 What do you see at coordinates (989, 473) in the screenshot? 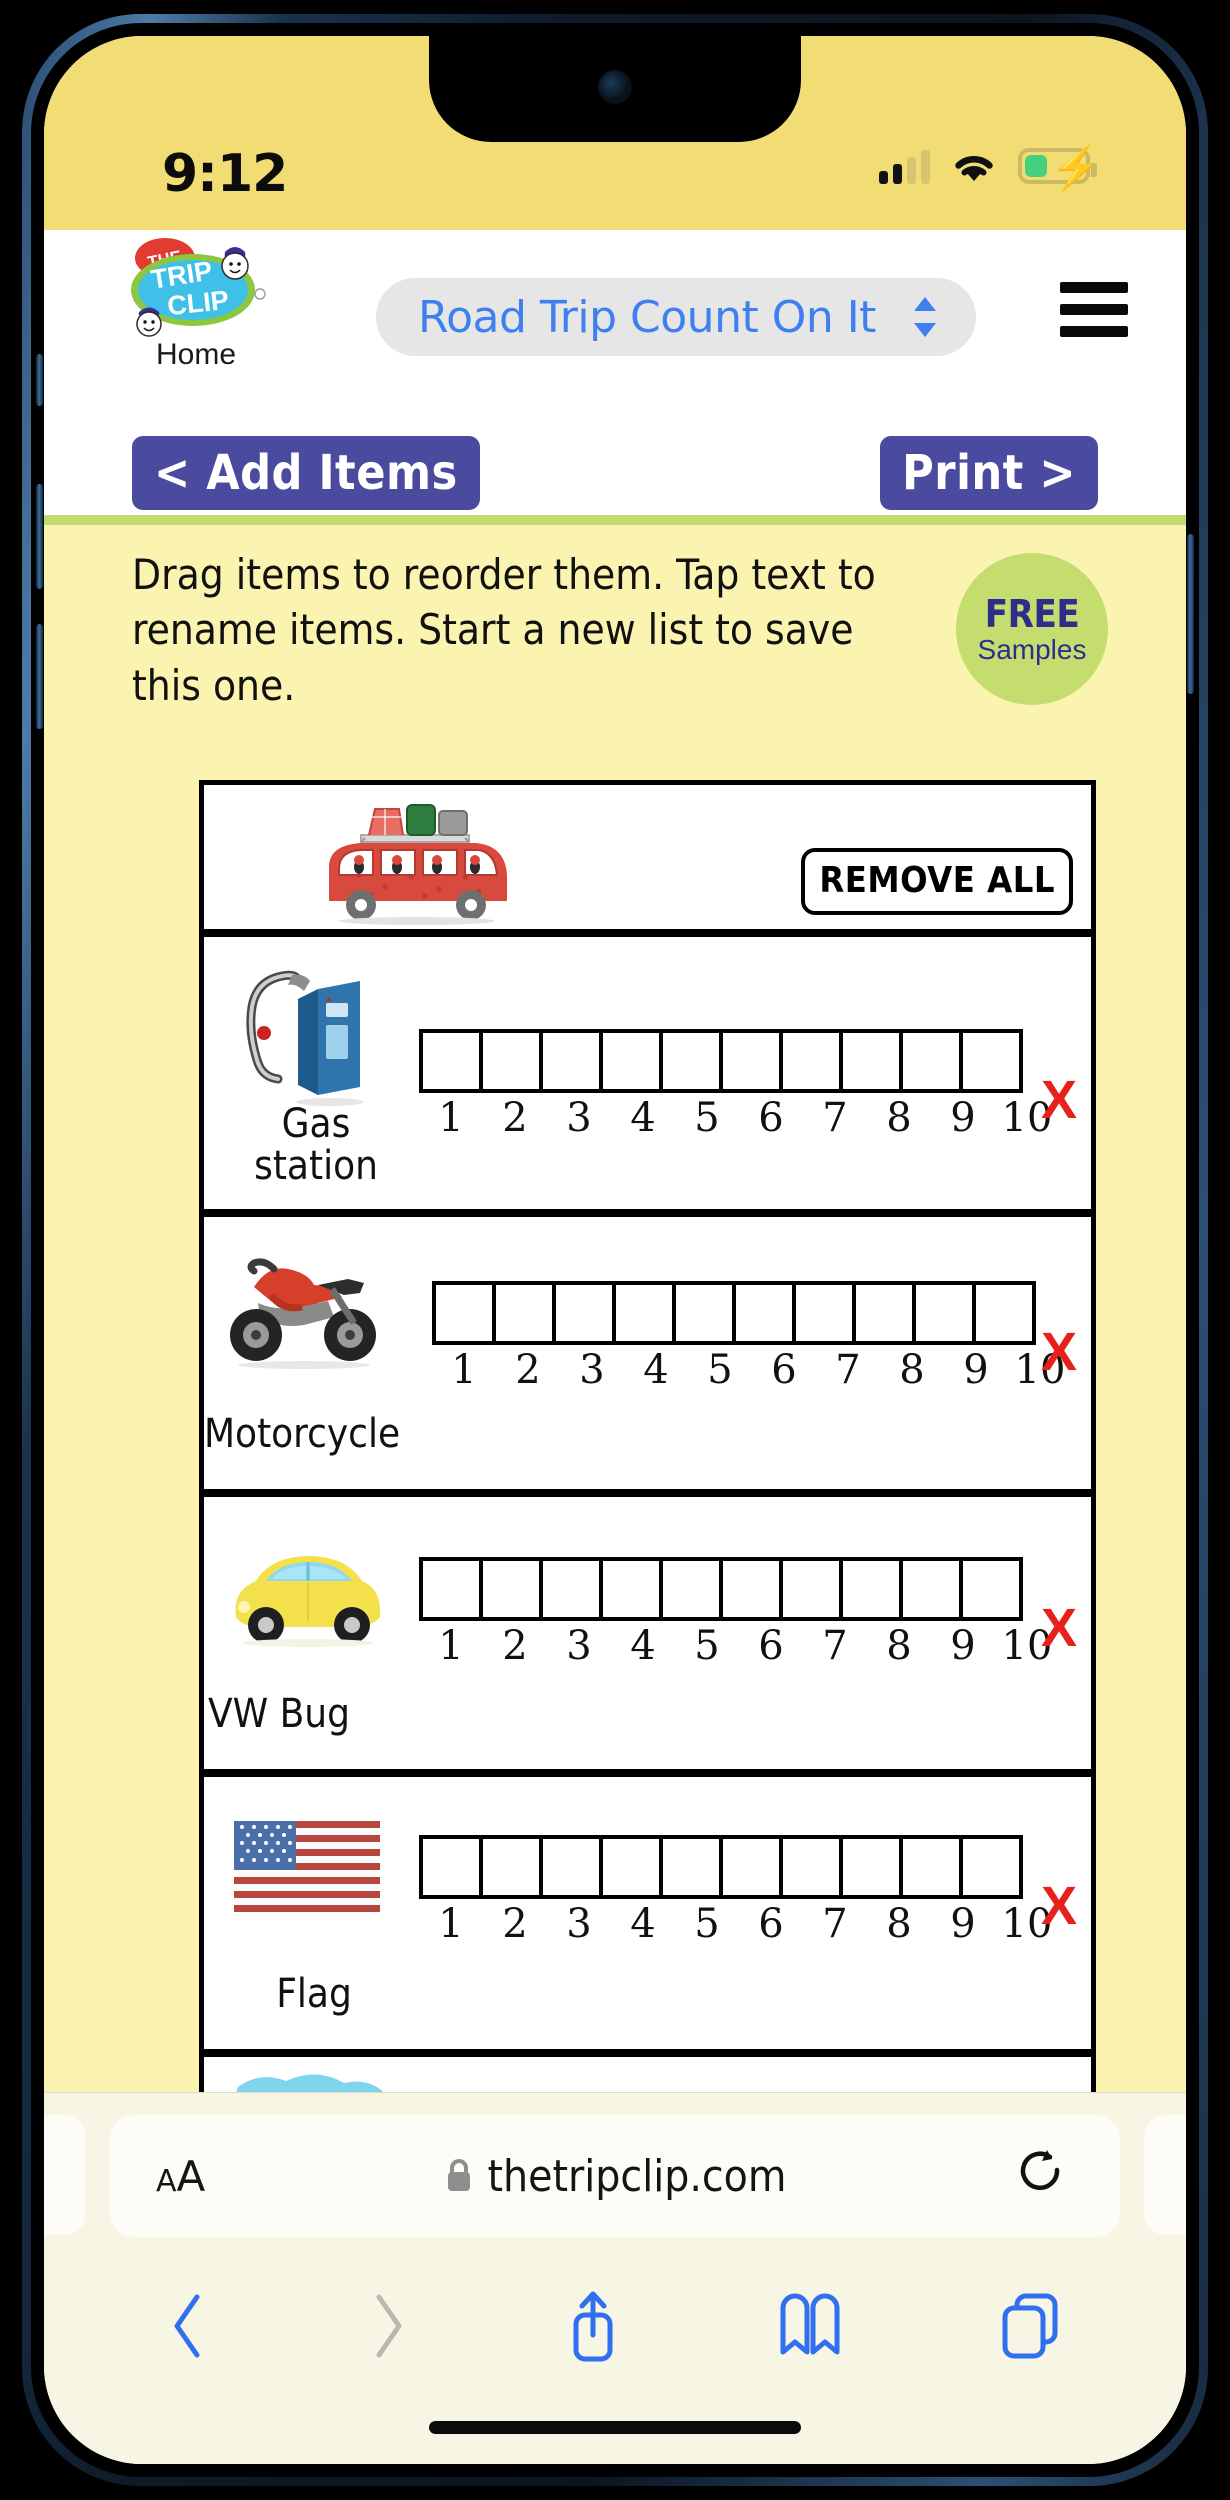
I see `print-button: Print >` at bounding box center [989, 473].